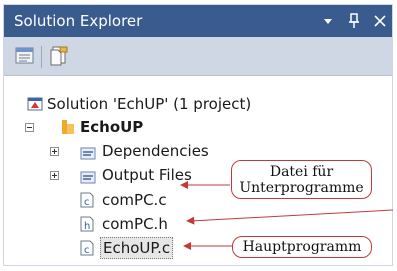 Image resolution: width=397 pixels, height=271 pixels. What do you see at coordinates (198, 127) in the screenshot?
I see `tree-row-project: EchoUP` at bounding box center [198, 127].